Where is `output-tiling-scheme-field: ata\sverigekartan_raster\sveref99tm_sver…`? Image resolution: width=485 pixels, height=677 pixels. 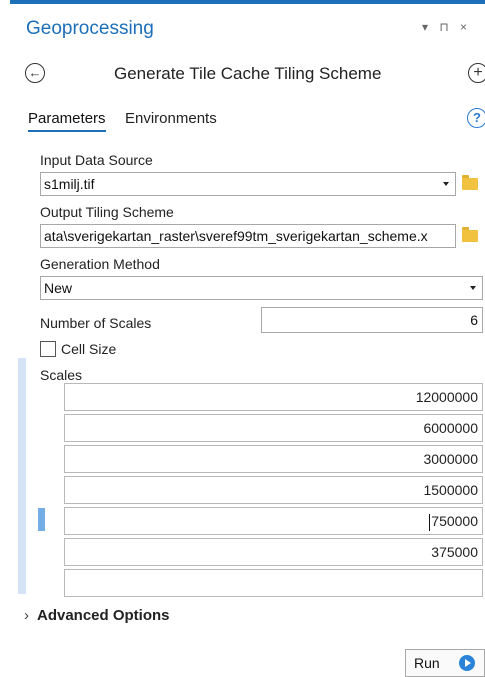
output-tiling-scheme-field: ata\sverigekartan_raster\sveref99tm_sver… is located at coordinates (248, 236).